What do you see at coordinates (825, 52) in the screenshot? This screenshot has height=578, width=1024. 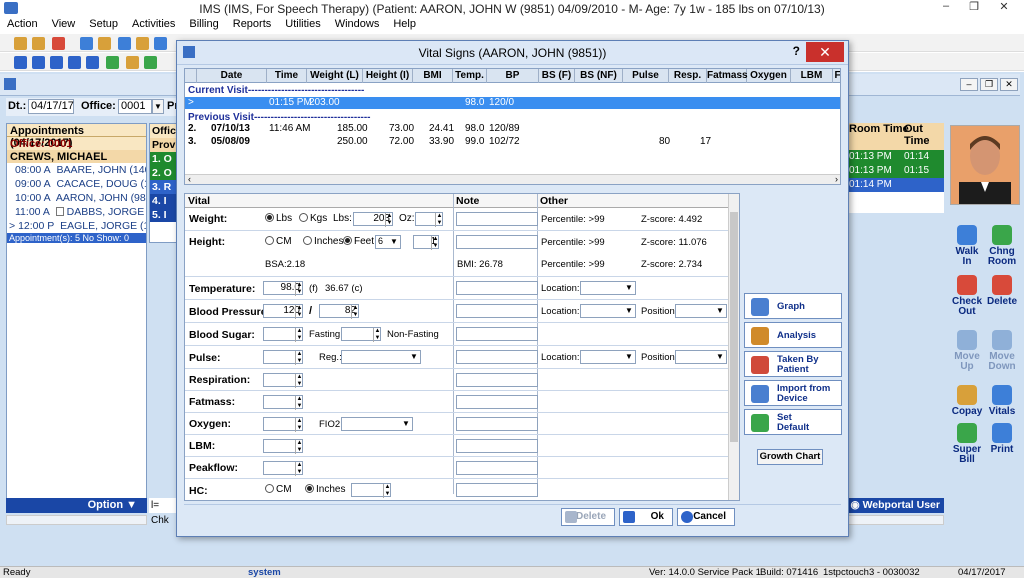 I see `dialog-close-button: ✕` at bounding box center [825, 52].